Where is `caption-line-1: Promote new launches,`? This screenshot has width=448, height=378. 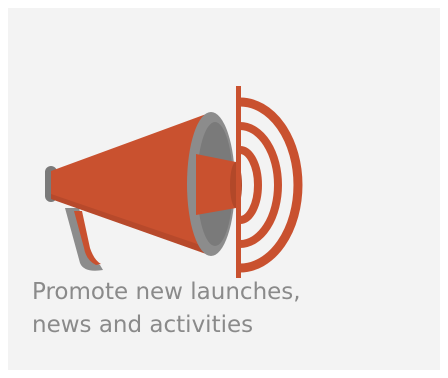 caption-line-1: Promote new launches, is located at coordinates (166, 292).